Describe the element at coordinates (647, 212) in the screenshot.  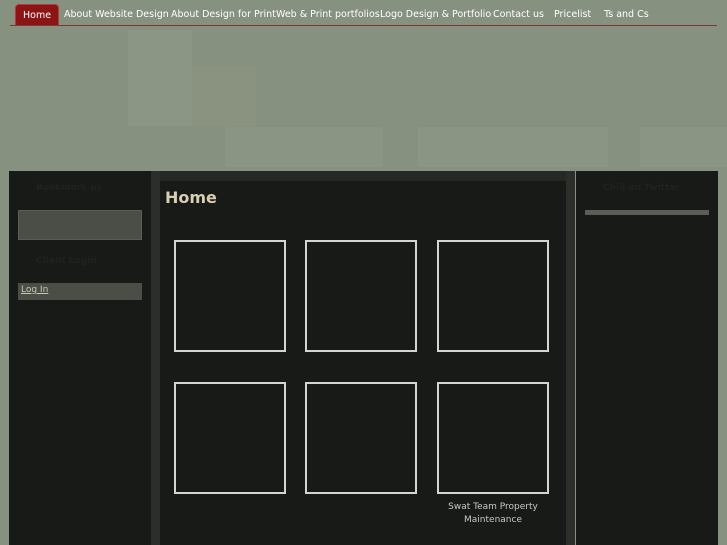
I see `twitter-feed-bar` at that location.